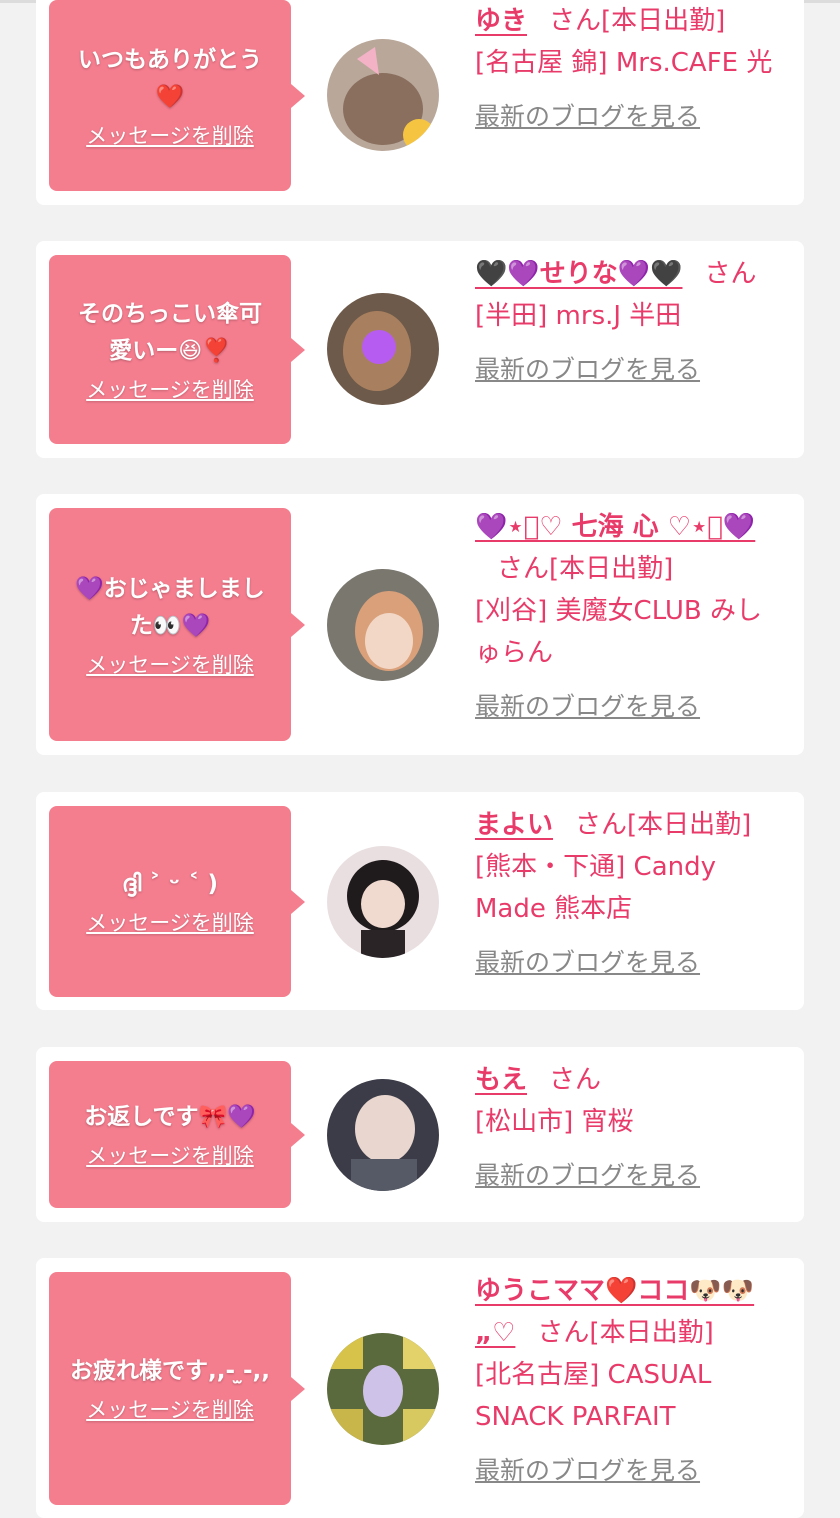  I want to click on member-name-link: もえ, so click(501, 1080).